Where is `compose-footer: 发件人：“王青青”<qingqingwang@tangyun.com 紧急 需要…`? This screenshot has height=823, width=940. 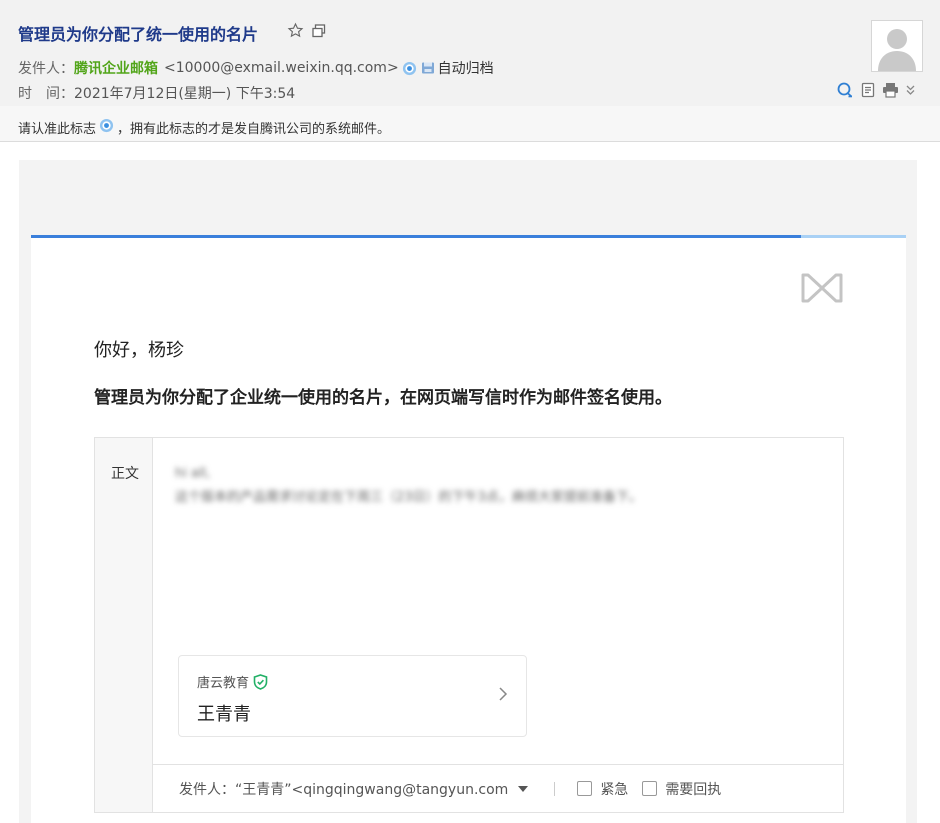 compose-footer: 发件人：“王青青”<qingqingwang@tangyun.com 紧急 需要… is located at coordinates (498, 788).